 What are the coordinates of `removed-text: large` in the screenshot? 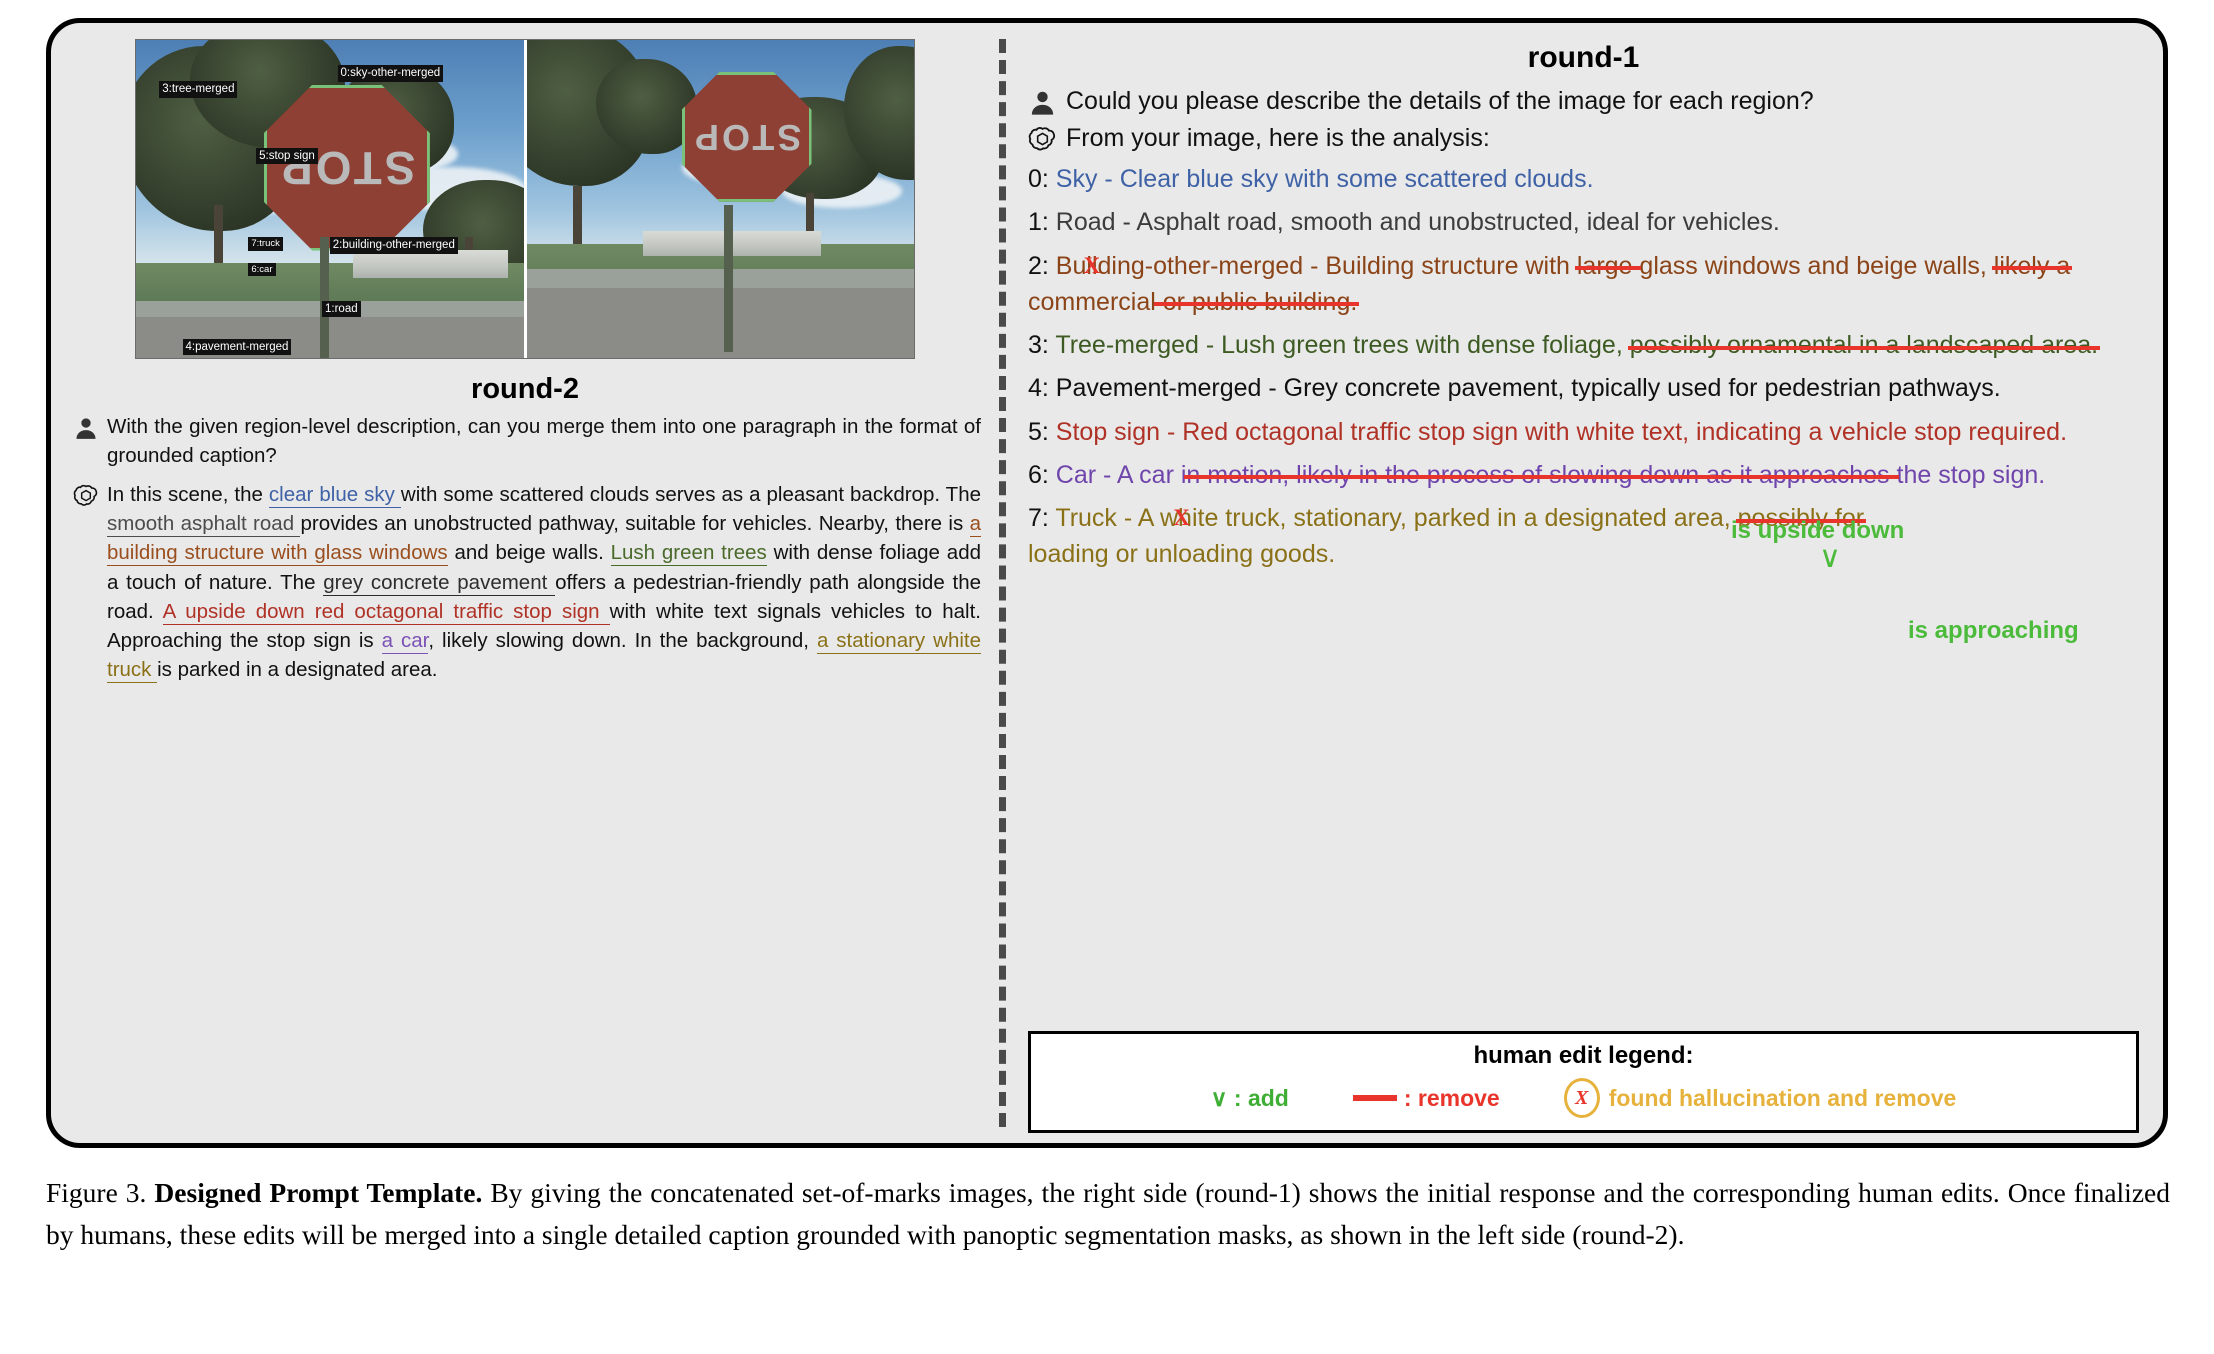 It's located at (1608, 265).